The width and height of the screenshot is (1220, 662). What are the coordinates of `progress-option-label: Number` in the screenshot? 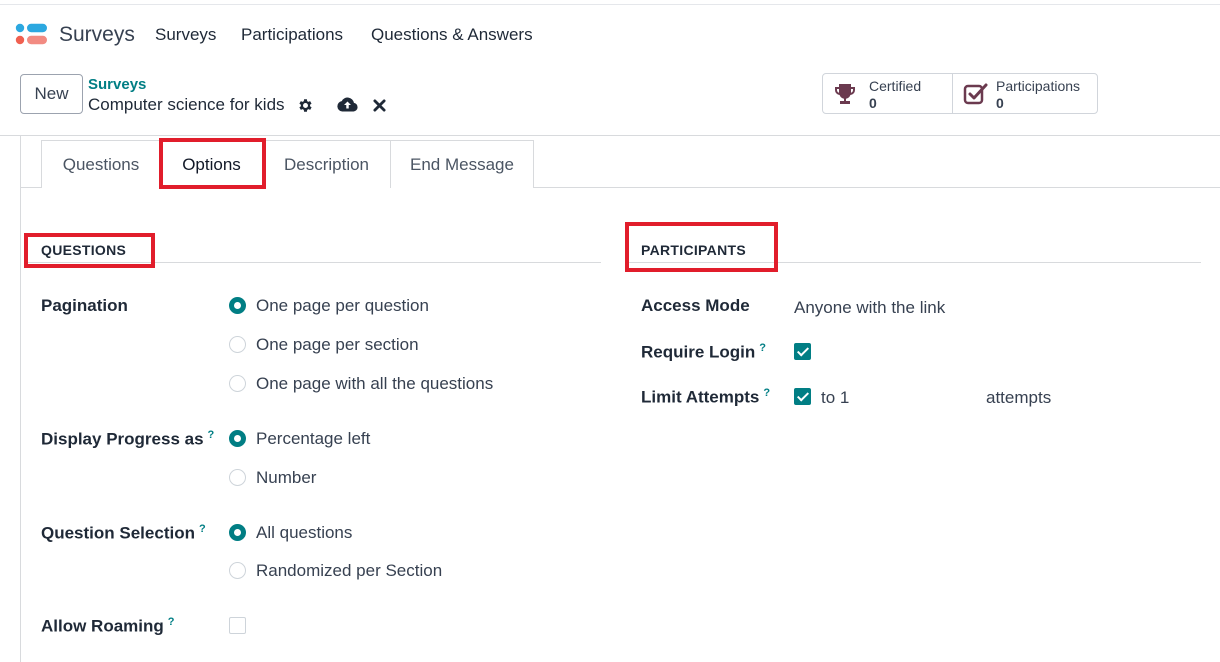 It's located at (286, 477).